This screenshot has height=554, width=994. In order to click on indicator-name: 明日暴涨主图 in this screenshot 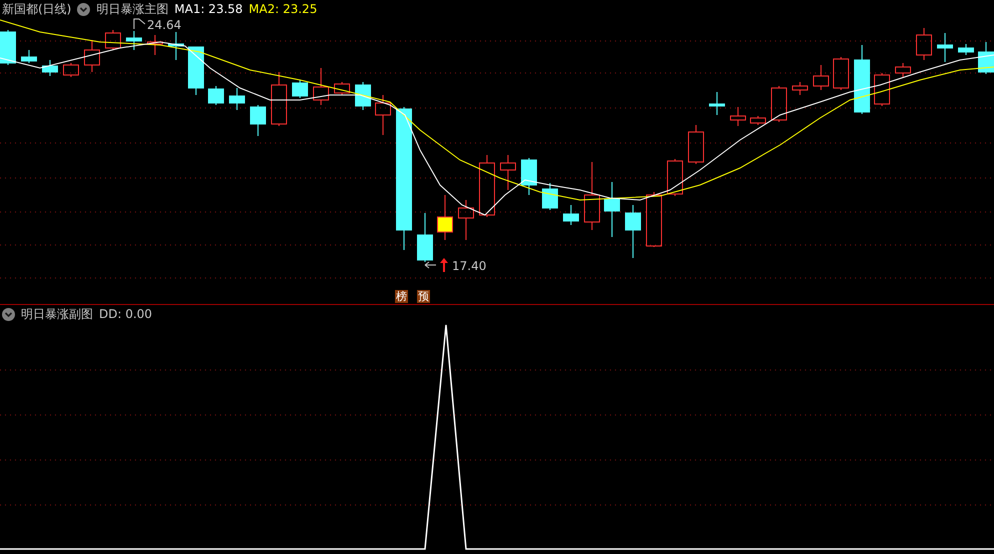, I will do `click(132, 9)`.